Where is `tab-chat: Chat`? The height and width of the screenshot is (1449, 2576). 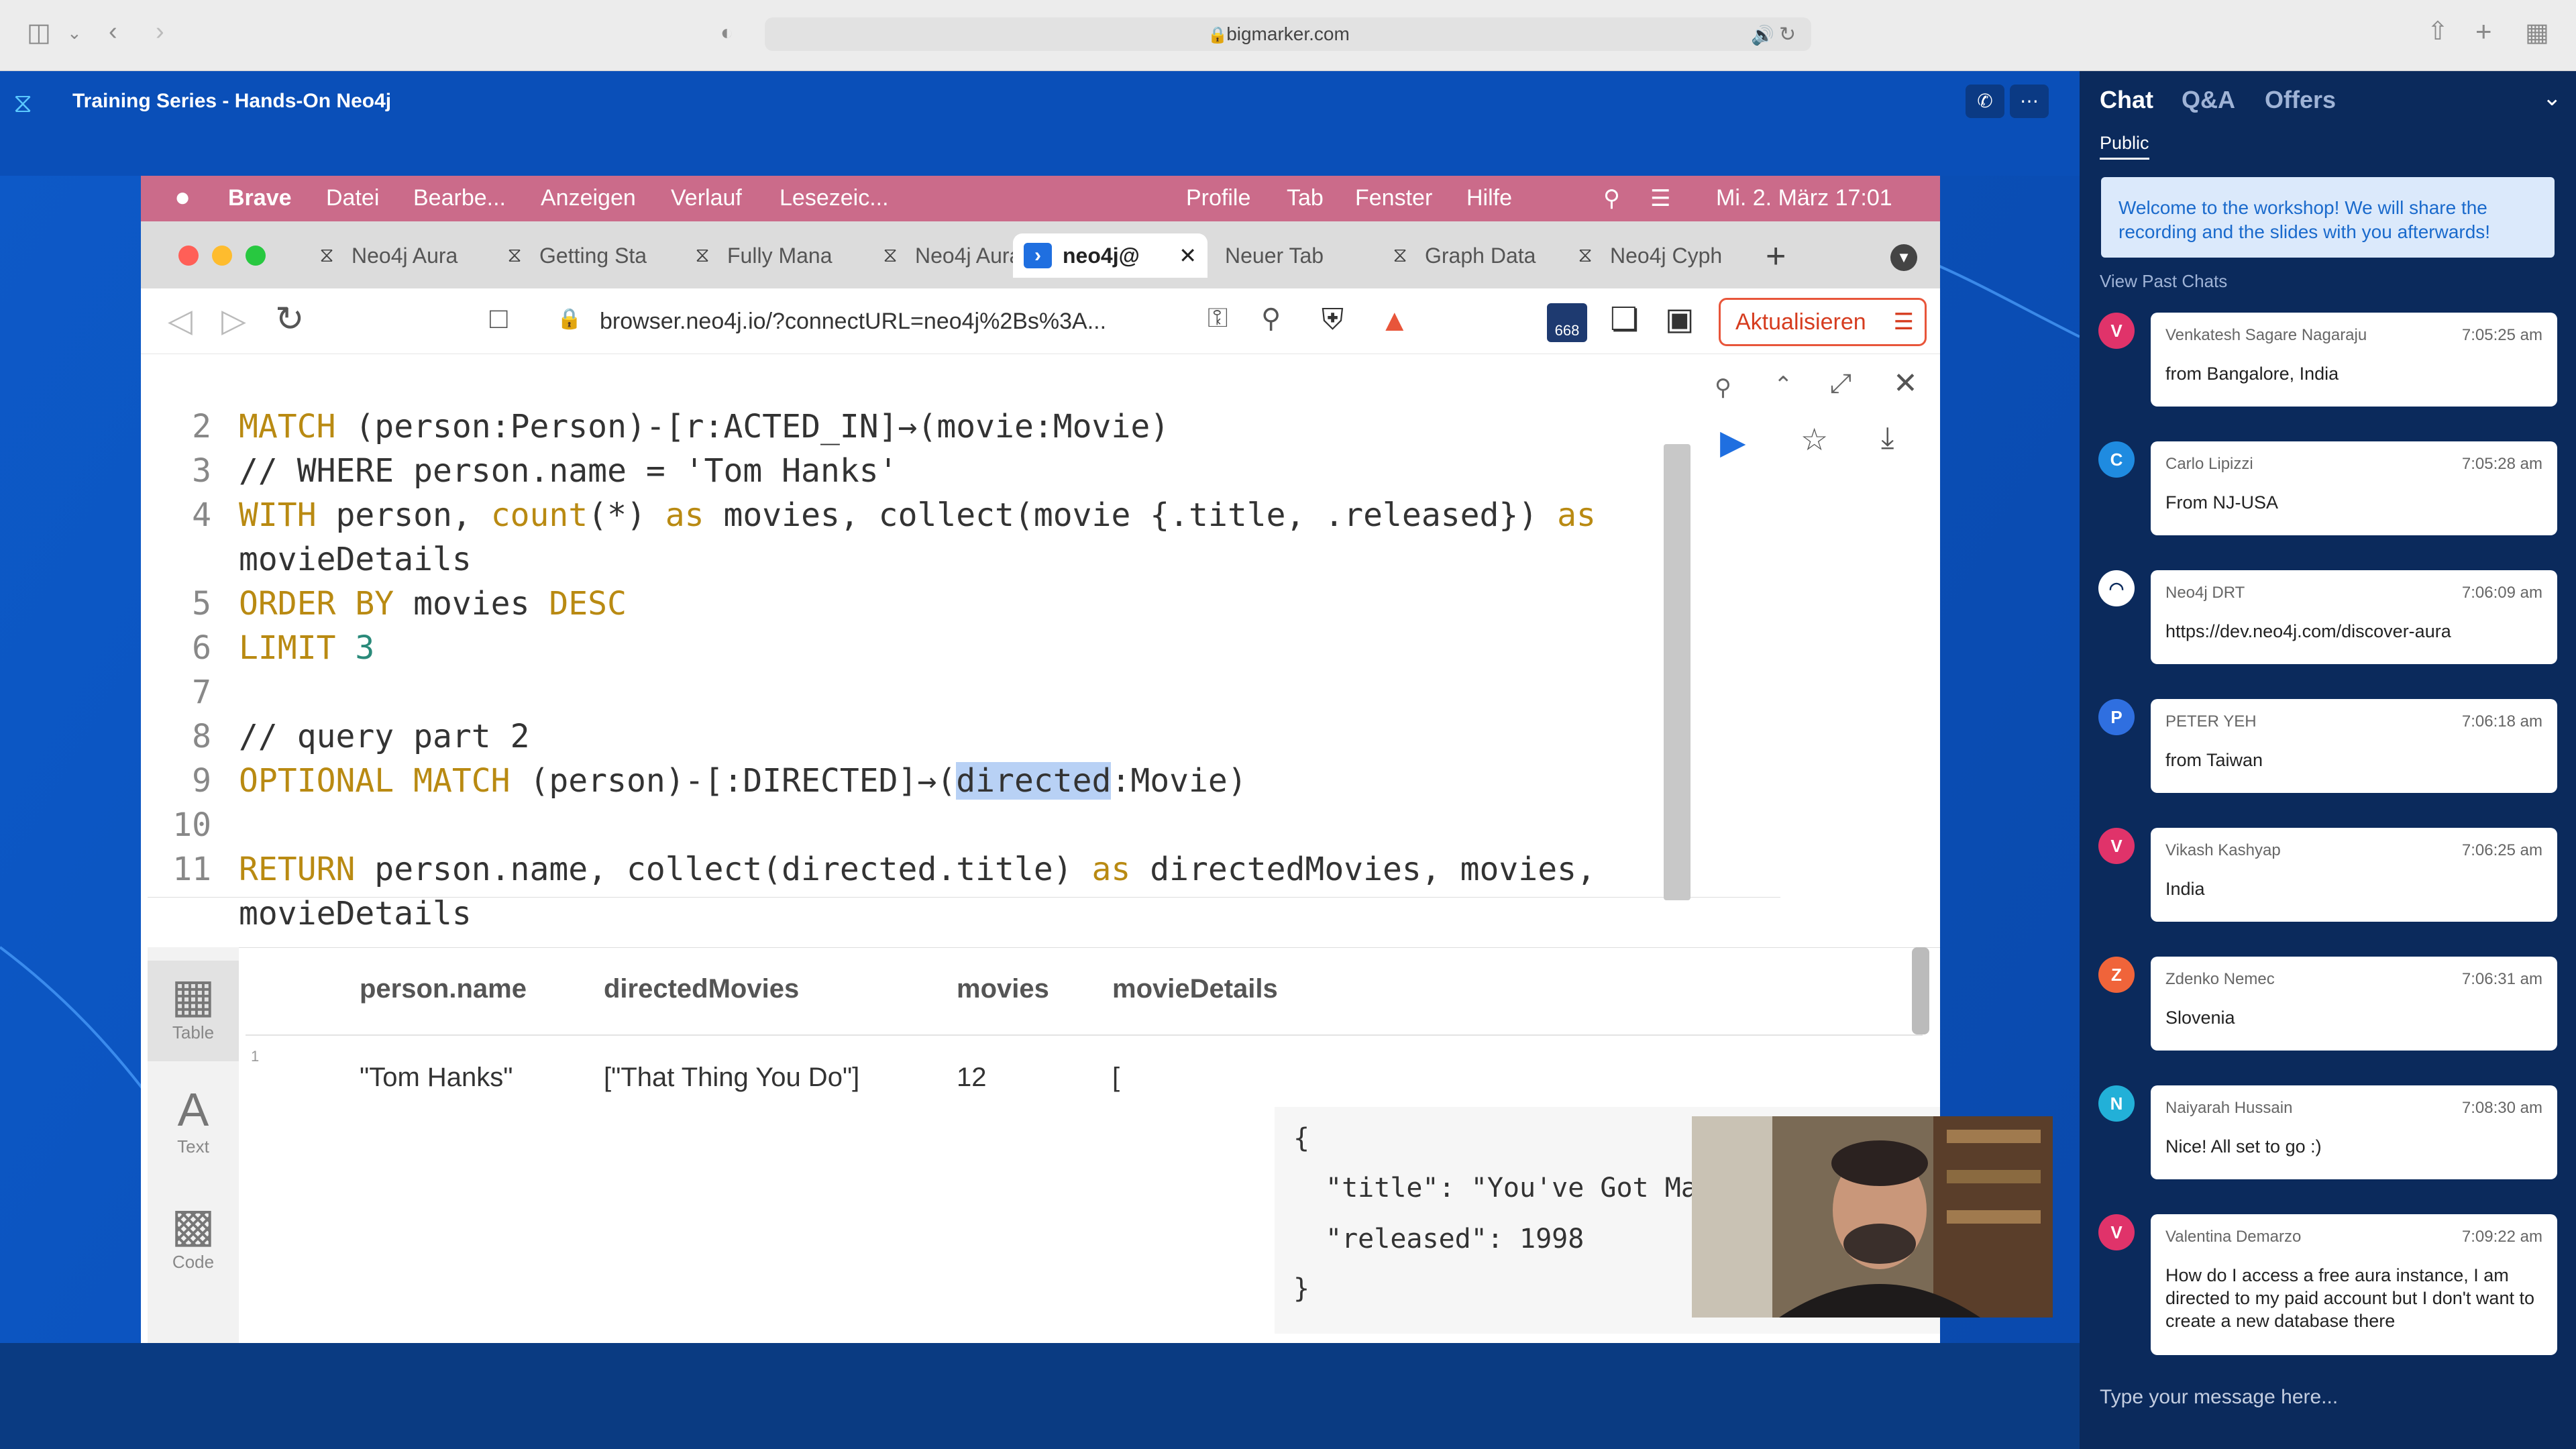
tab-chat: Chat is located at coordinates (2126, 100).